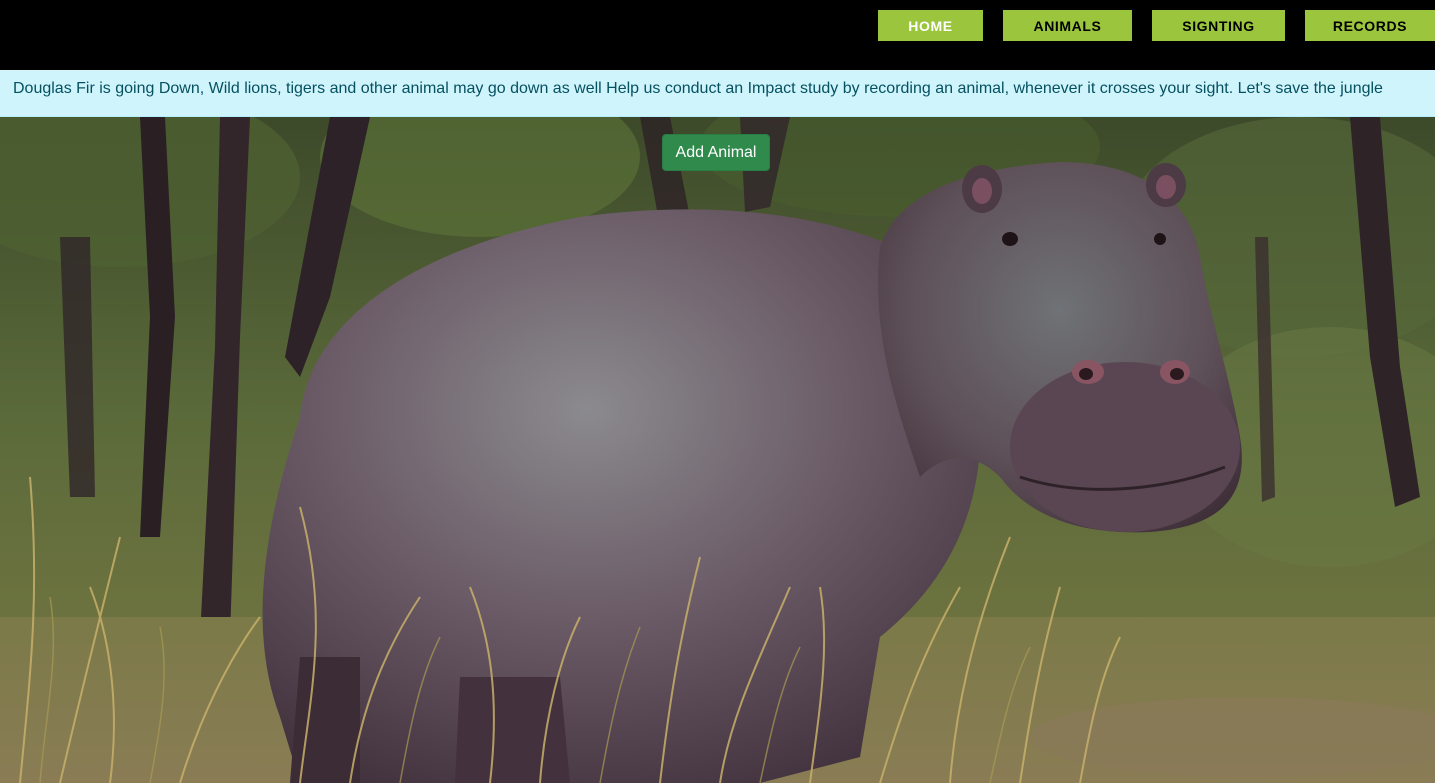  I want to click on nav-sighting-button: SIGNTING, so click(1218, 25).